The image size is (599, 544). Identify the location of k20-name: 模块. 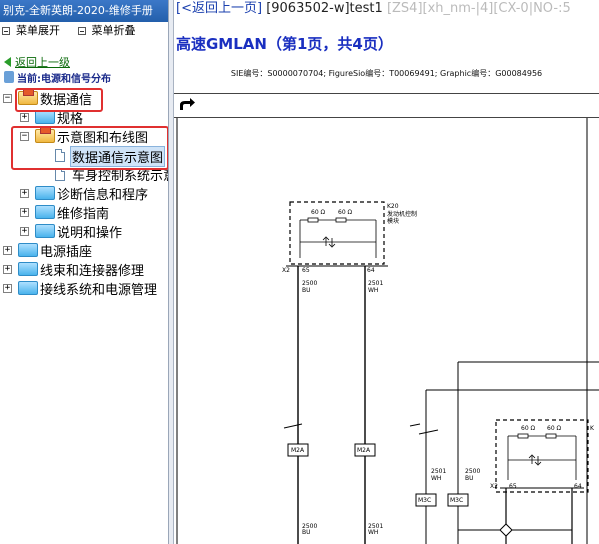
(393, 221).